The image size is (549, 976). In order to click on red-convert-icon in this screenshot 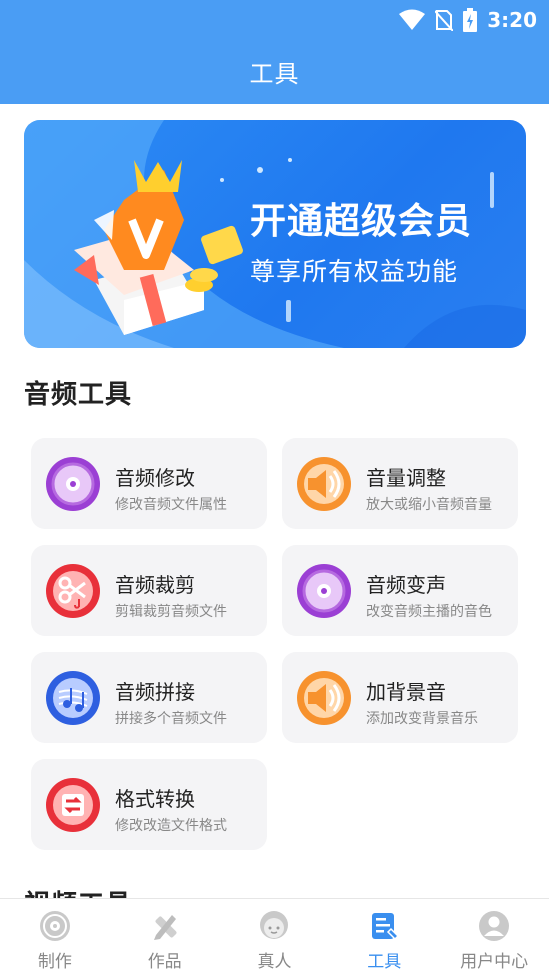, I will do `click(73, 805)`.